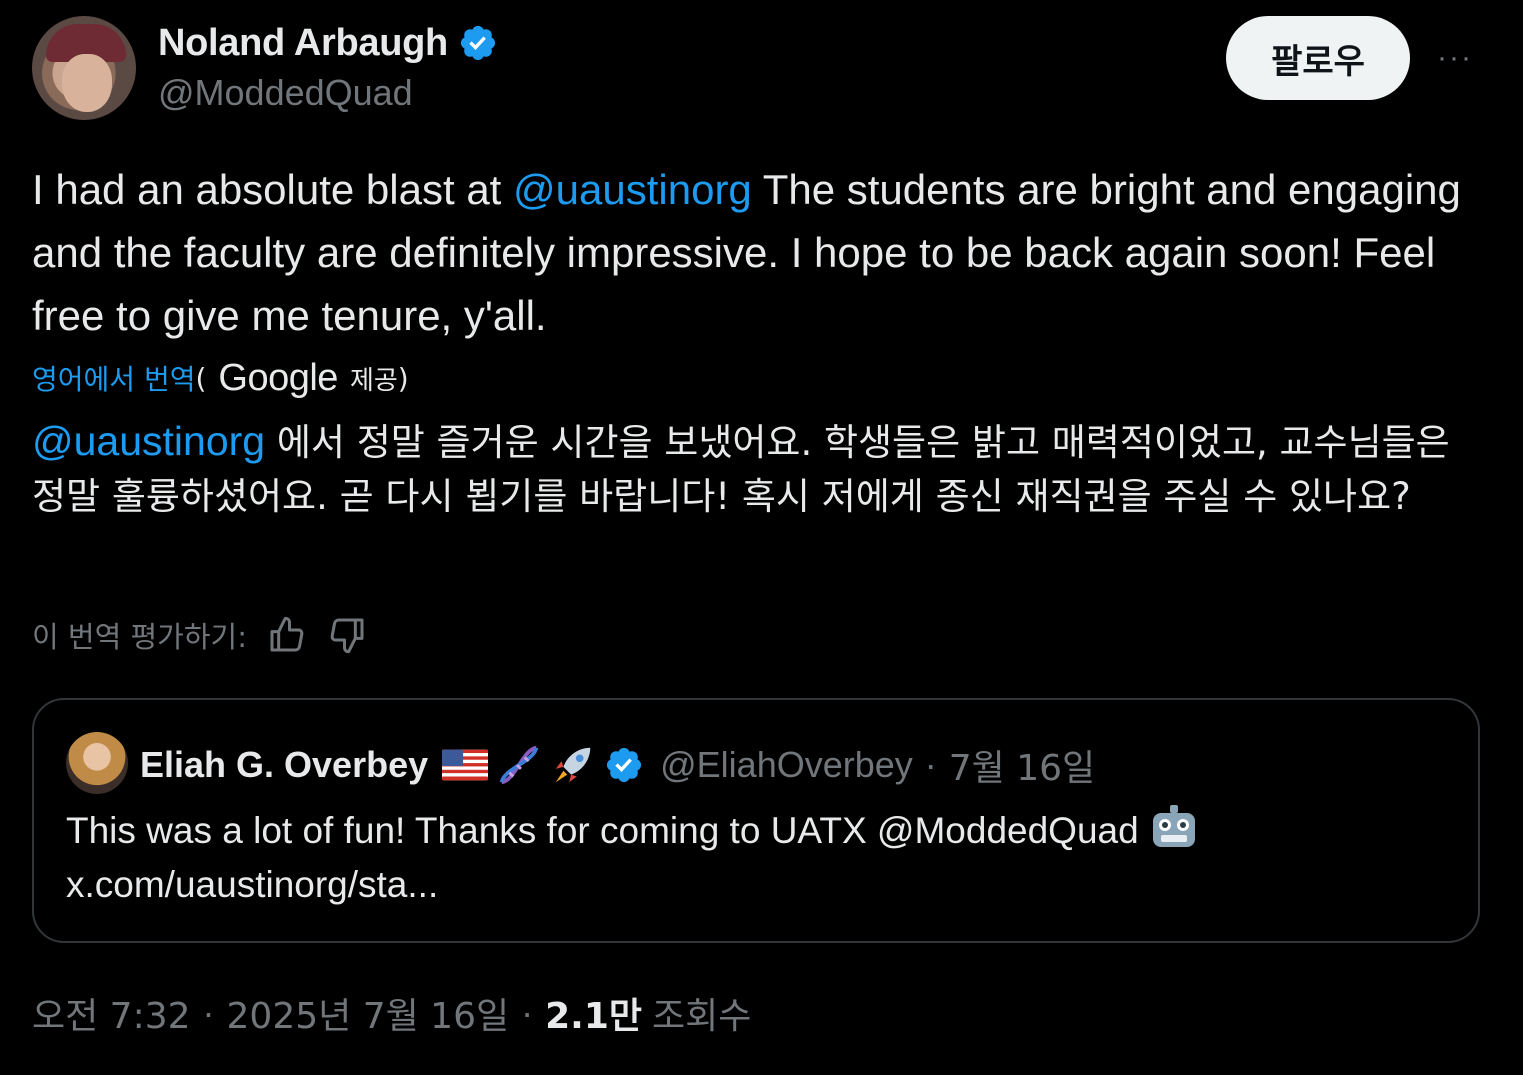 The image size is (1523, 1075). I want to click on thumbs-down-icon, so click(347, 635).